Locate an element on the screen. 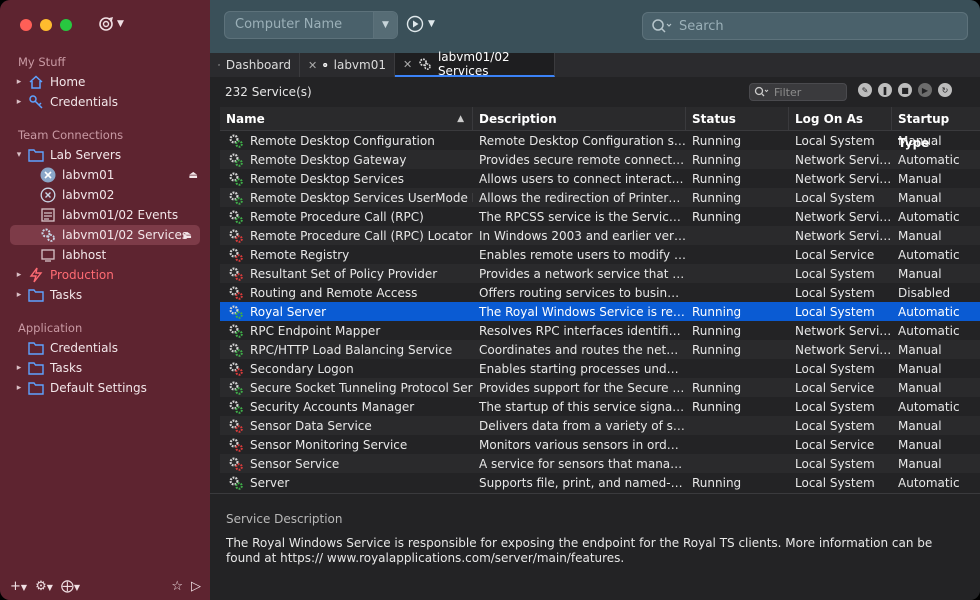 The image size is (980, 600). connect-button: ▼ is located at coordinates (420, 24).